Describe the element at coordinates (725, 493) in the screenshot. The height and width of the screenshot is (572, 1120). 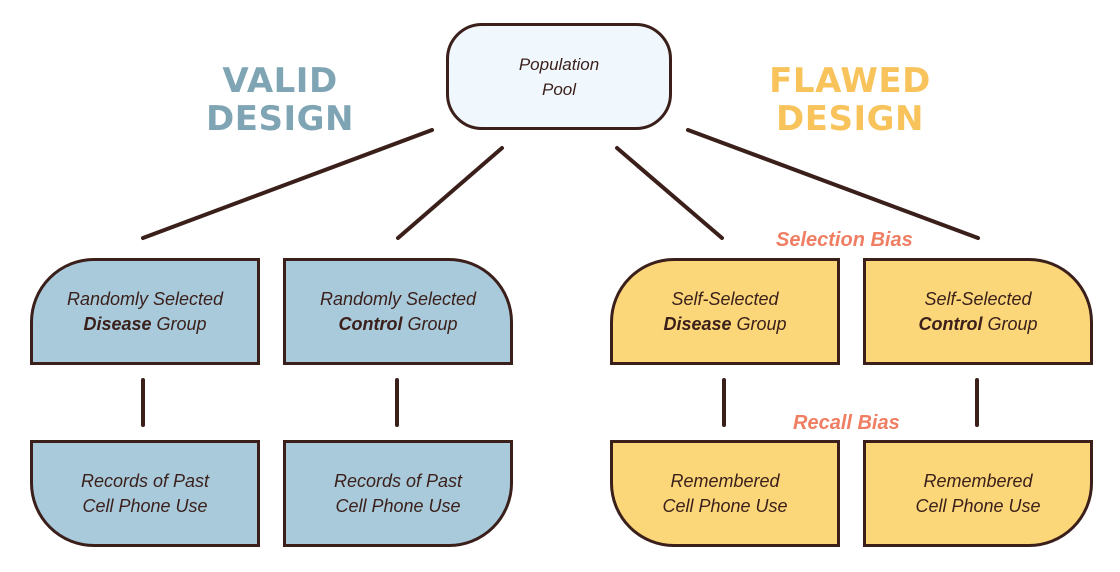
I see `flawed-disease-records-node: Remembered Cell Phone Use` at that location.